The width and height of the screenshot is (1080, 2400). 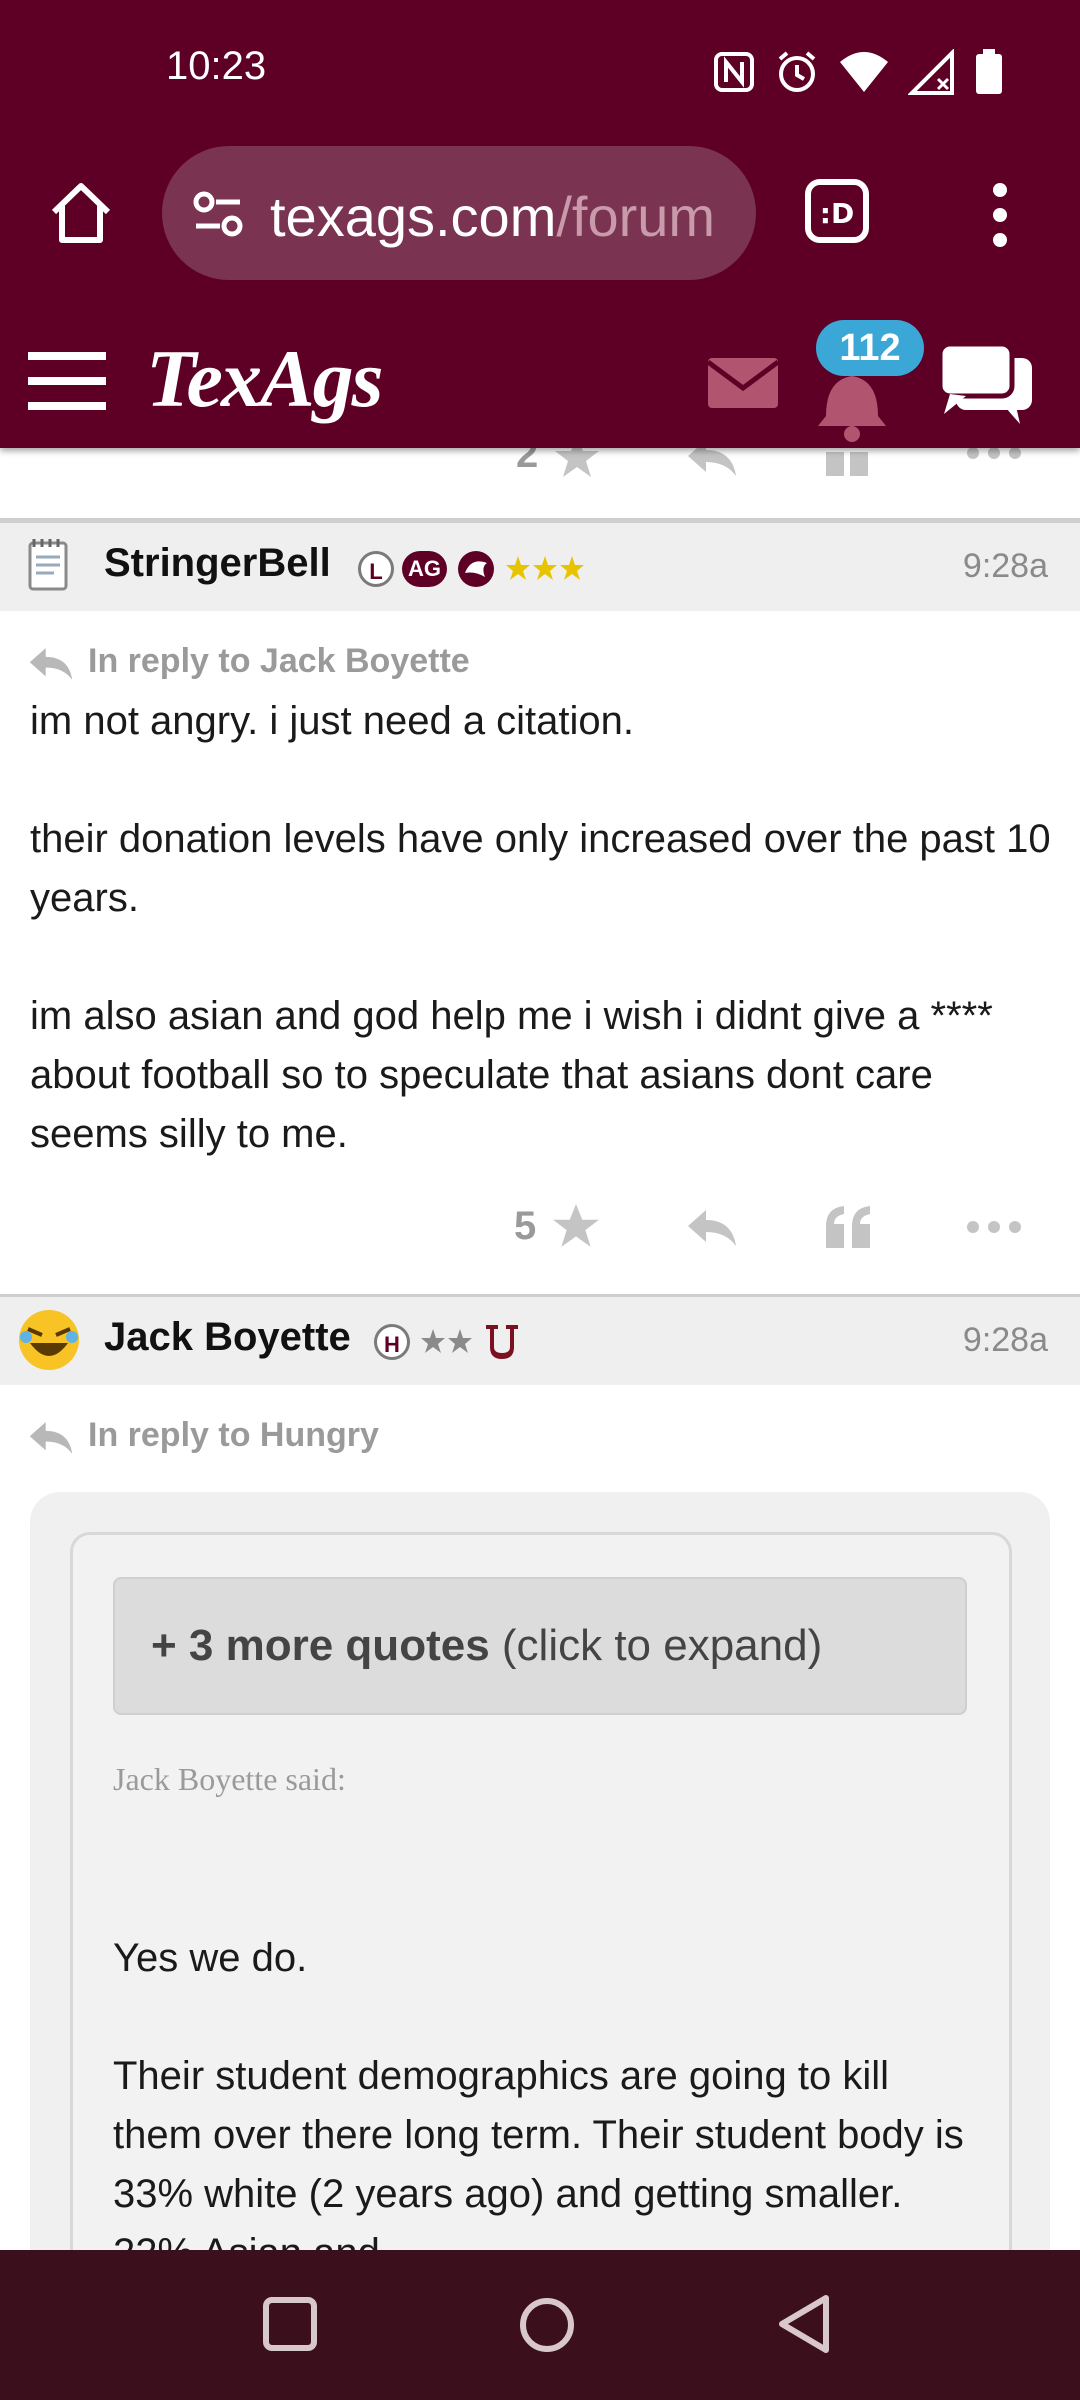 I want to click on signal-icon, so click(x=931, y=72).